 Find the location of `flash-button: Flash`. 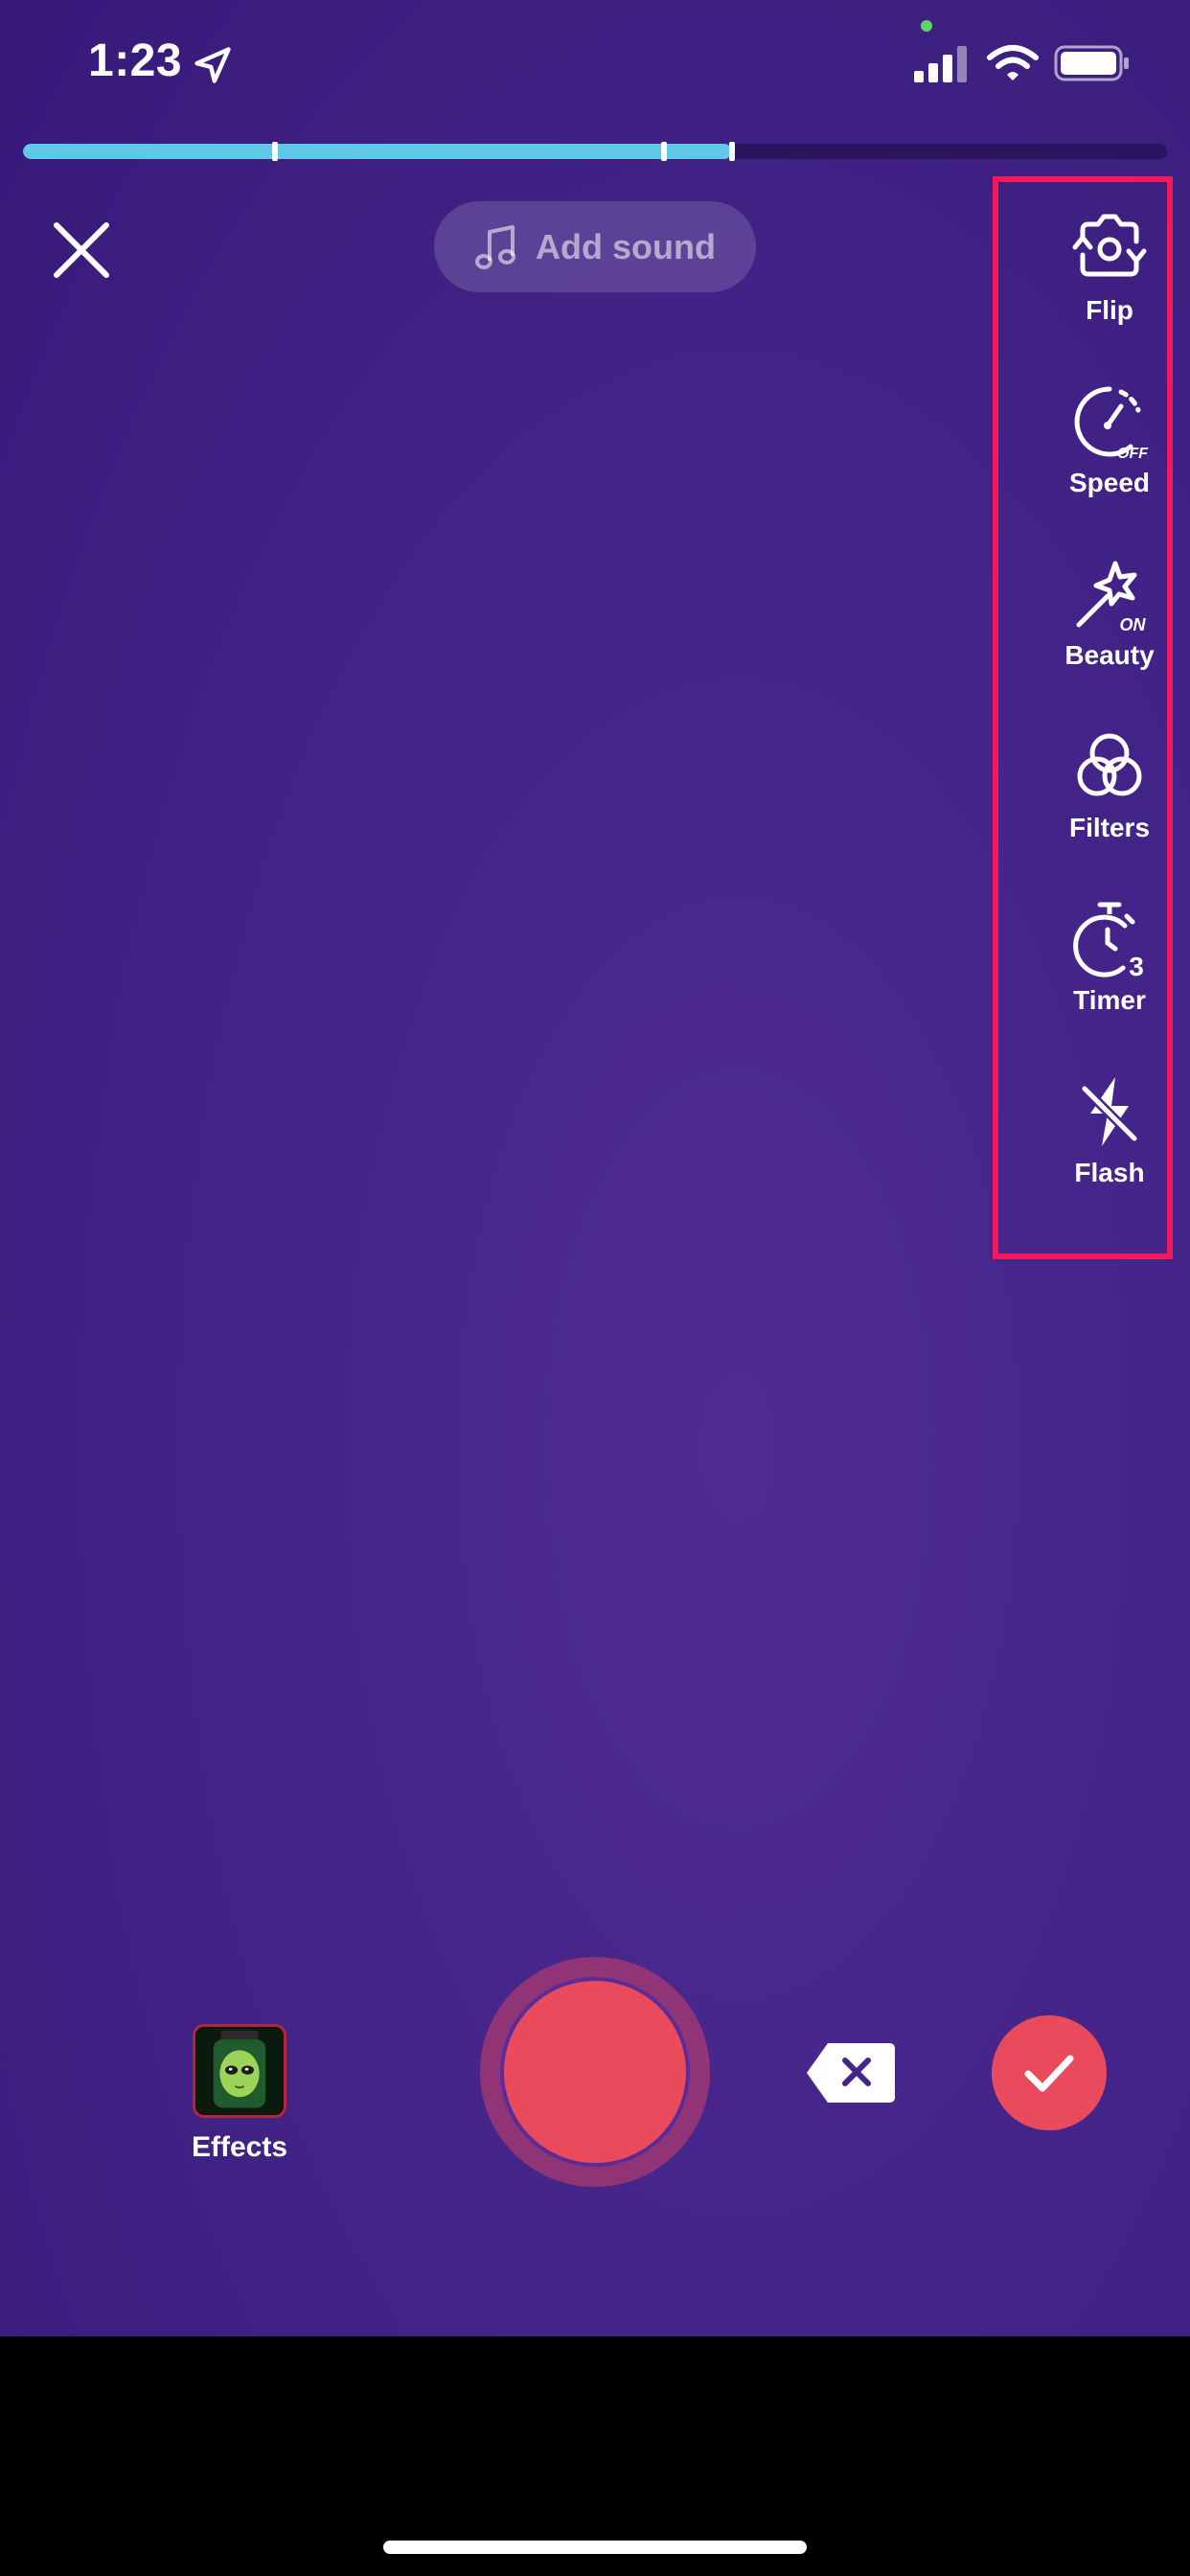

flash-button: Flash is located at coordinates (1109, 1130).